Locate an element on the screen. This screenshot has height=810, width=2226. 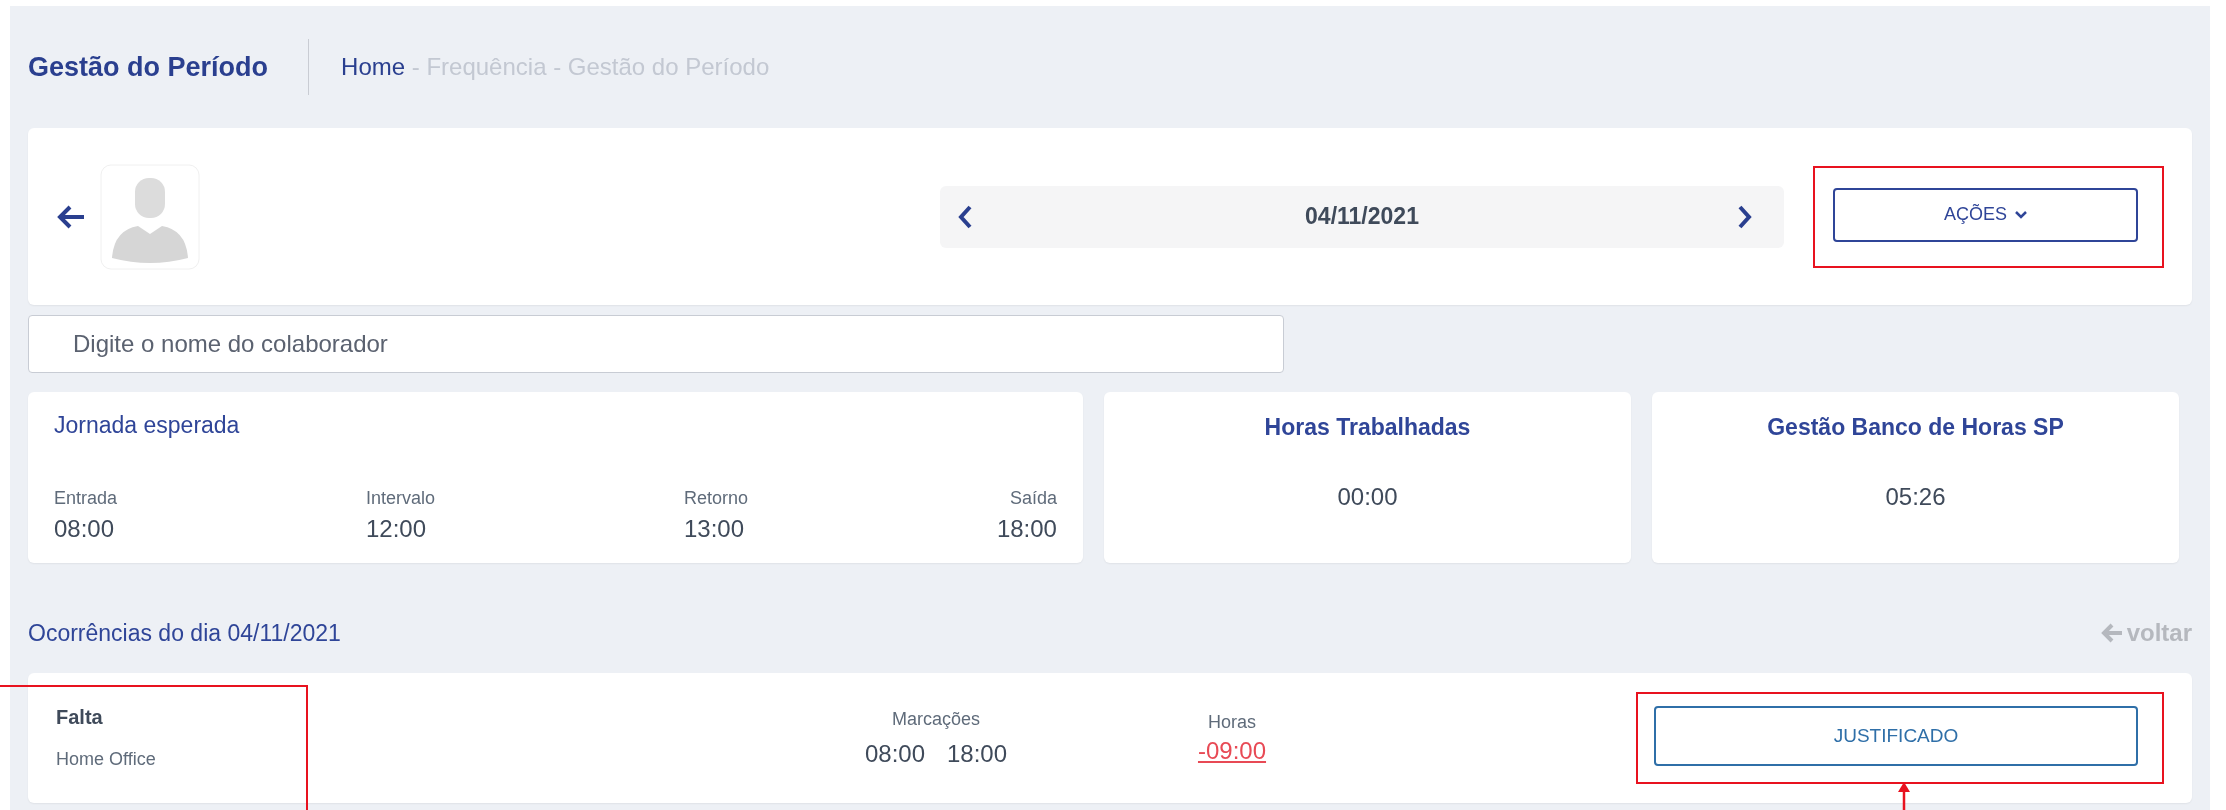
status-button: JUSTIFICADO is located at coordinates (1896, 736).